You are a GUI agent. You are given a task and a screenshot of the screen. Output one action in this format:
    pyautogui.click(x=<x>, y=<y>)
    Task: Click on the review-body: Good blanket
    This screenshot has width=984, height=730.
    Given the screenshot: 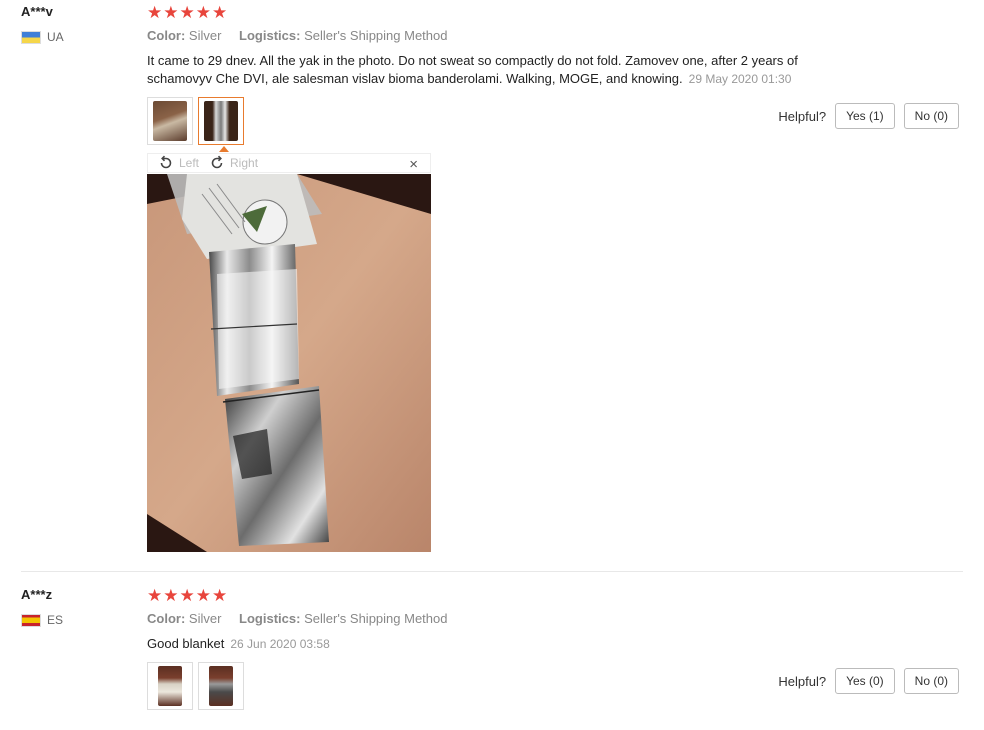 What is the action you would take?
    pyautogui.click(x=186, y=643)
    